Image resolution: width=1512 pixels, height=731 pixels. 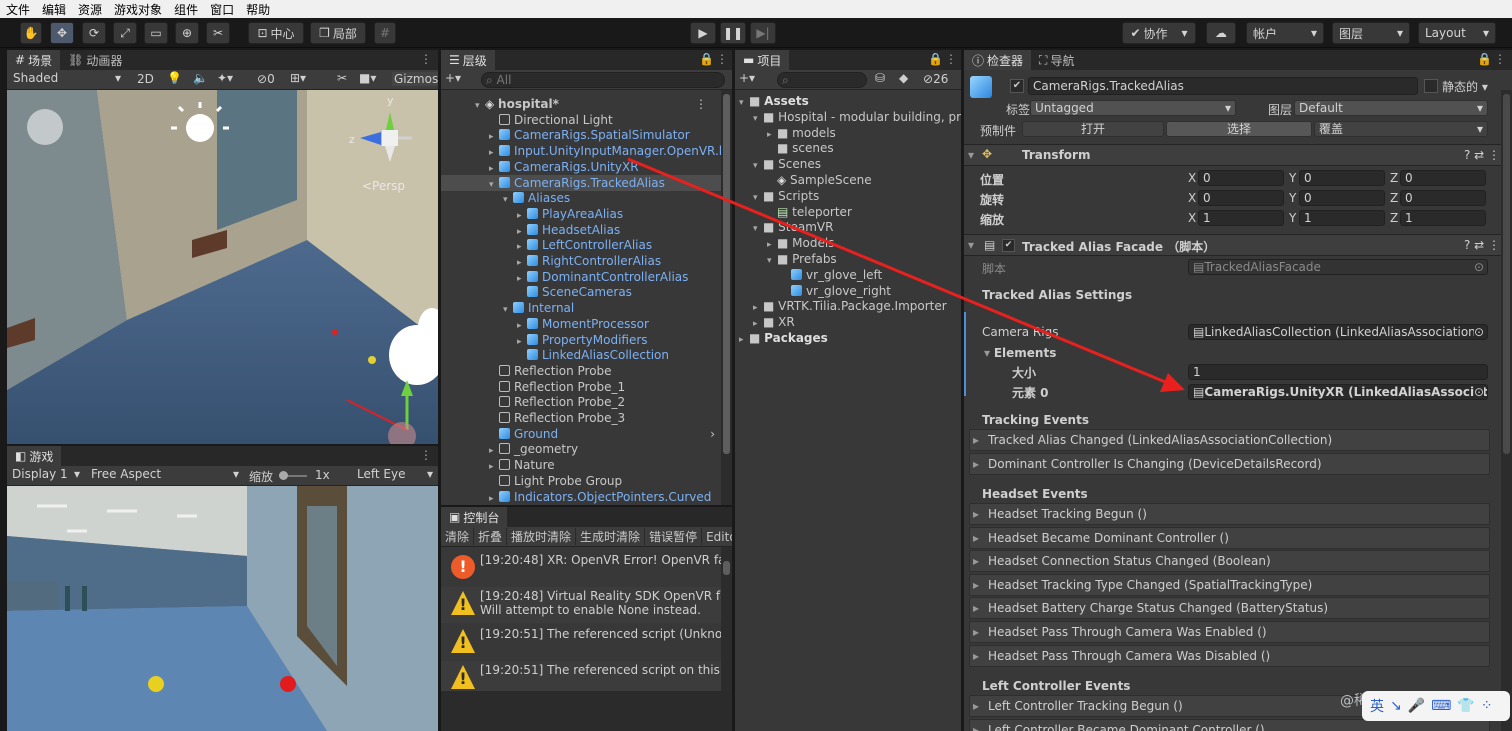 What do you see at coordinates (174, 78) in the screenshot?
I see `light-icon: 💡` at bounding box center [174, 78].